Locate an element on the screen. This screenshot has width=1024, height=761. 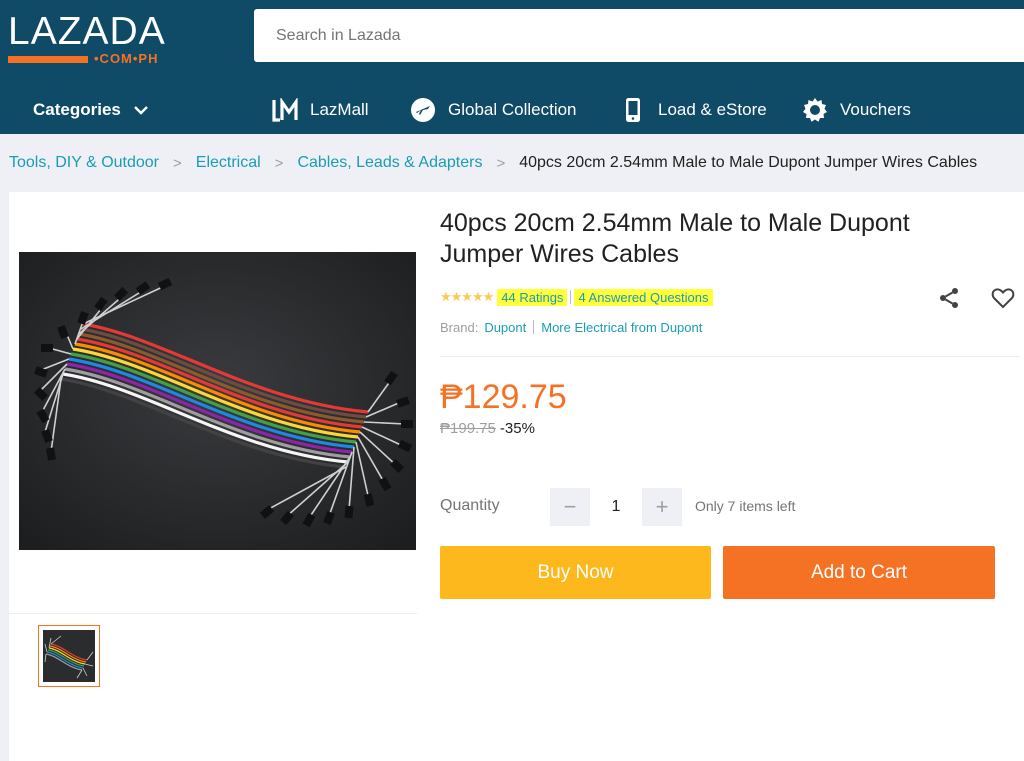
nav-label-global-collection: Global Collection is located at coordinates (512, 109).